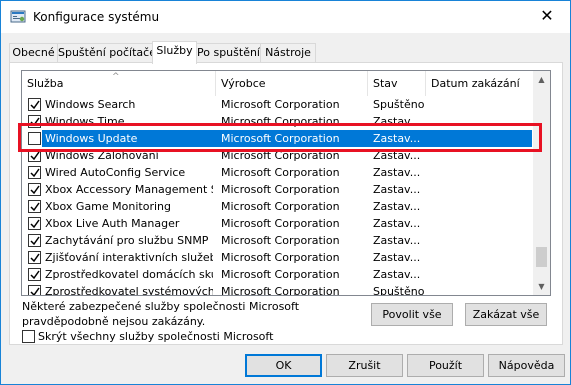 This screenshot has height=385, width=571. I want to click on tab-boot: Spuštění počítače, so click(106, 52).